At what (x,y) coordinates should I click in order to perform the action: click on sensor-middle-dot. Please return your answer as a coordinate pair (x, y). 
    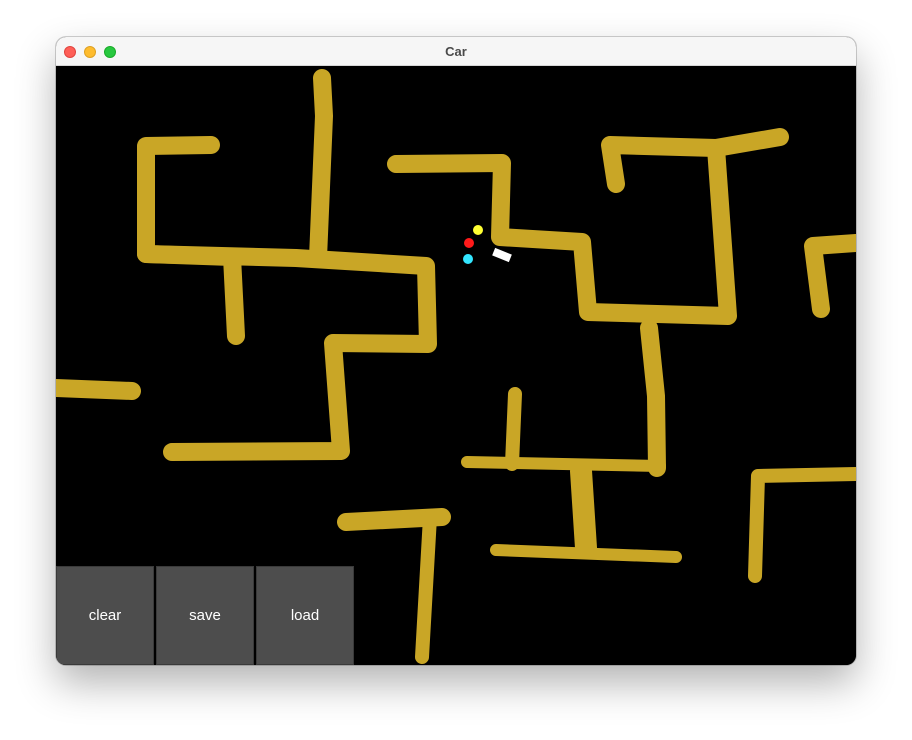
    Looking at the image, I should click on (469, 243).